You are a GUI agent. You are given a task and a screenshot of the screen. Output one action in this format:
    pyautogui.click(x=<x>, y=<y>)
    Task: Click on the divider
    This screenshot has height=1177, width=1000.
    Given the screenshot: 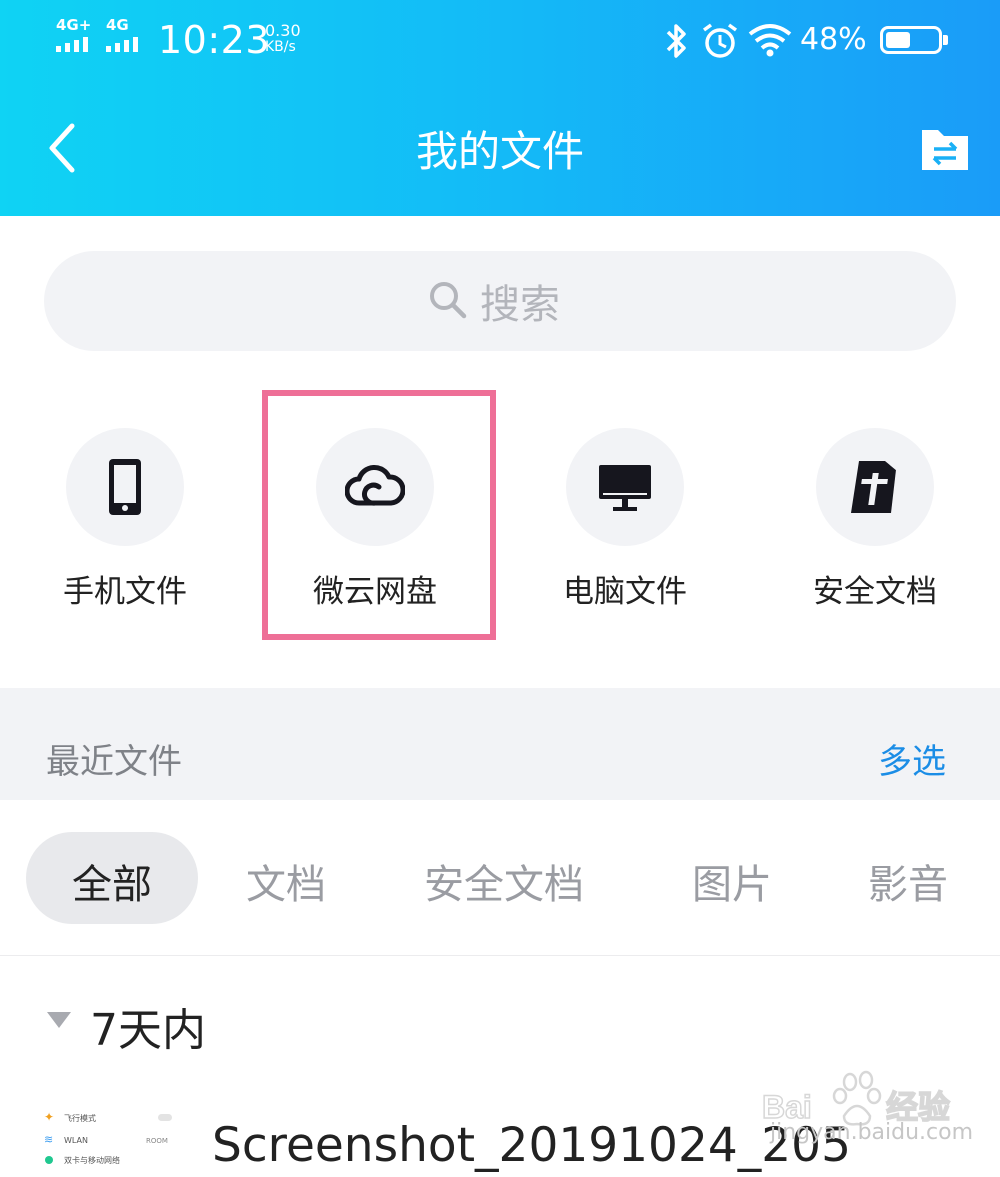 What is the action you would take?
    pyautogui.click(x=500, y=955)
    